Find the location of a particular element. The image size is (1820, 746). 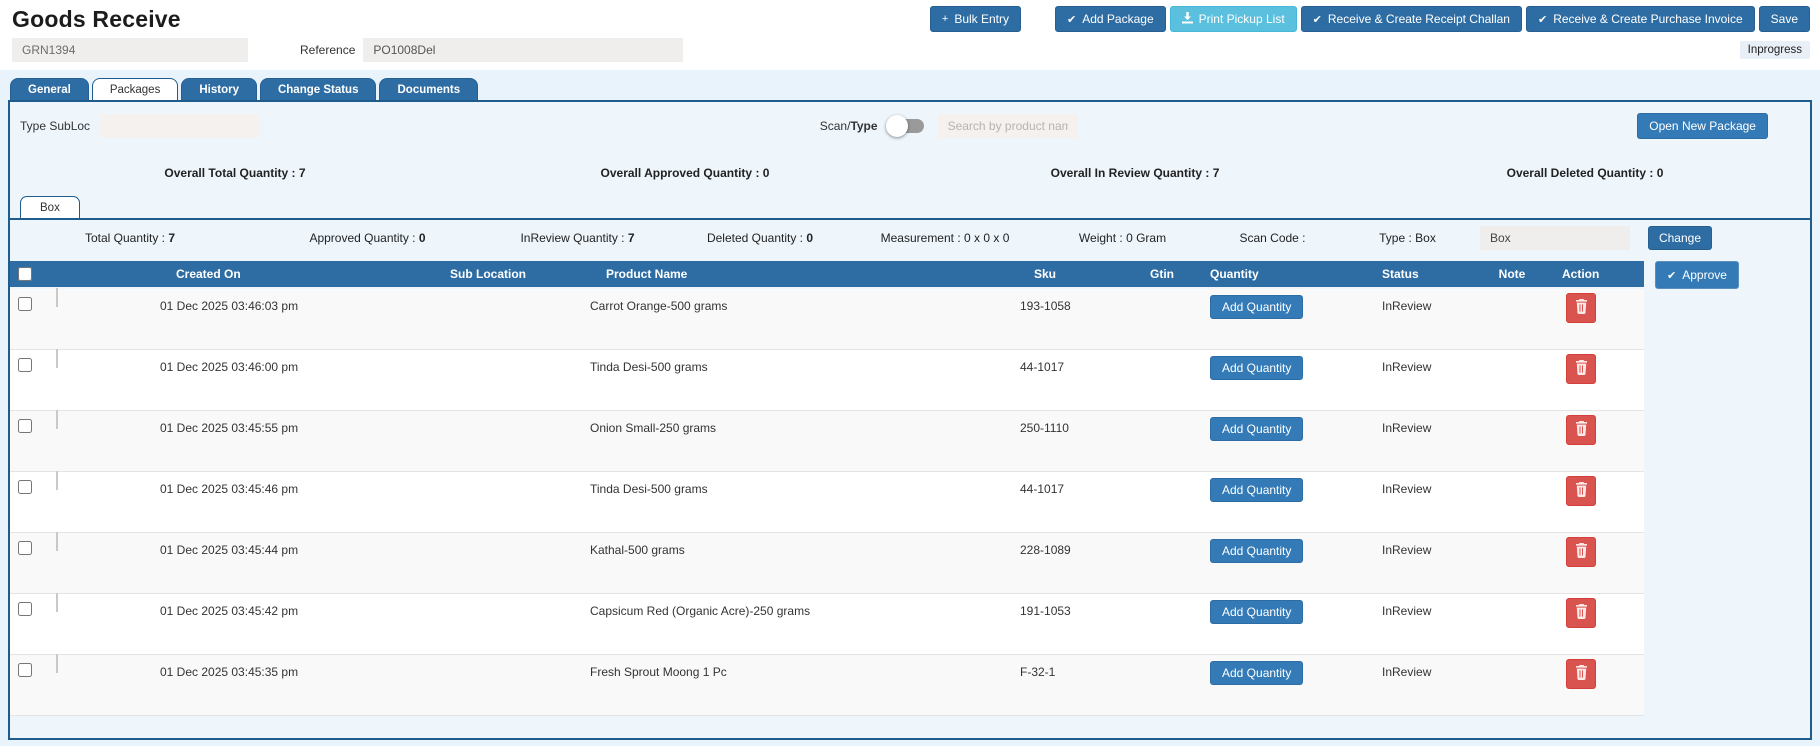

sku-cell: 193-1058 is located at coordinates (1045, 306).